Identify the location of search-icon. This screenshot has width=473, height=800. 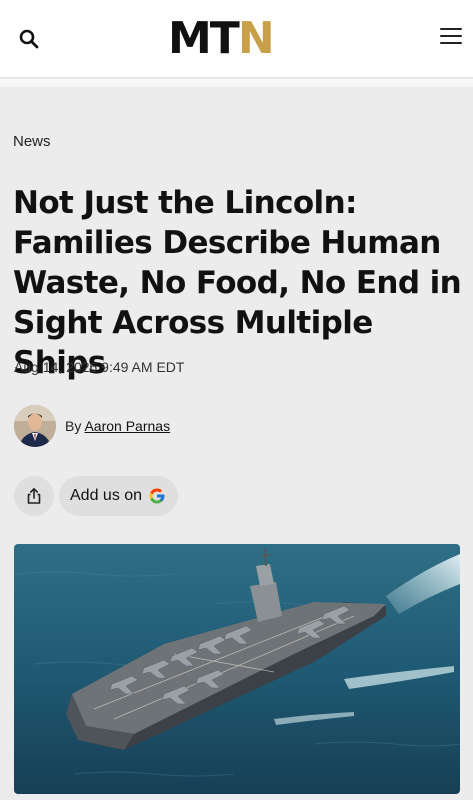
(29, 39).